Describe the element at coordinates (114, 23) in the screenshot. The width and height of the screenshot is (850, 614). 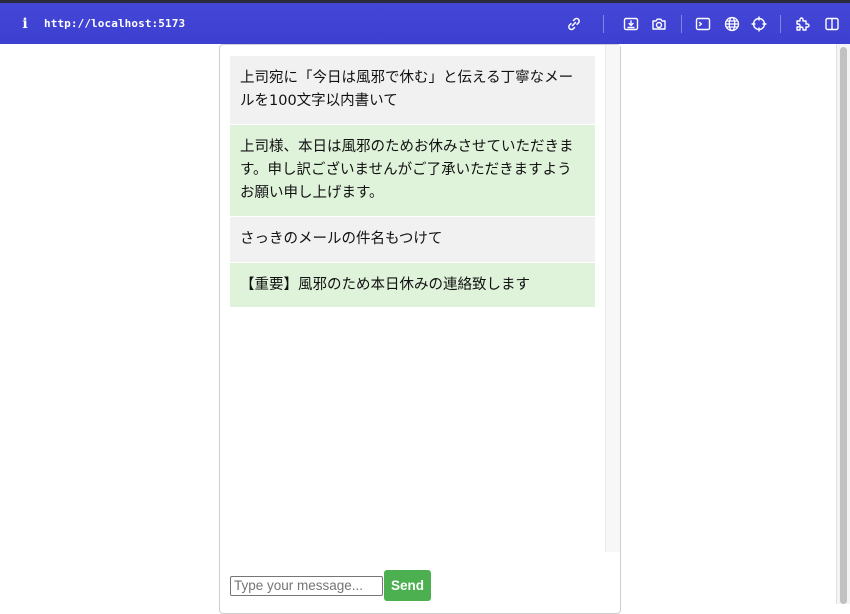
I see `address-bar-url: http://localhost:5173` at that location.